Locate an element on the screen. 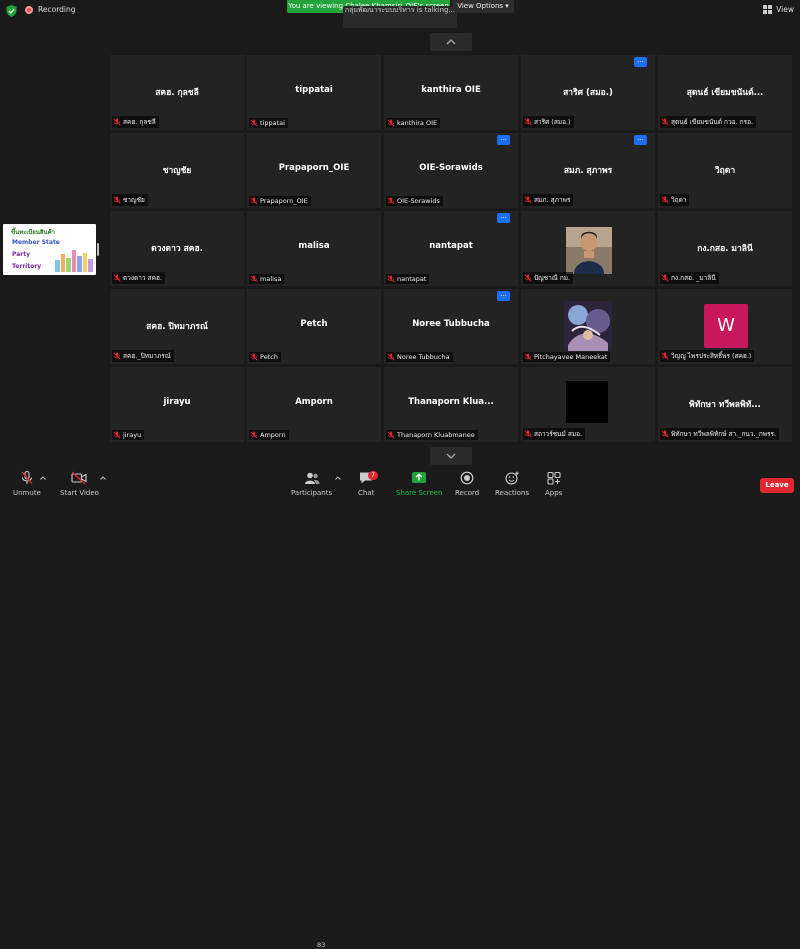  participant-tile: Thanaporn Klua... Thanaporn Kluabmanee is located at coordinates (451, 404).